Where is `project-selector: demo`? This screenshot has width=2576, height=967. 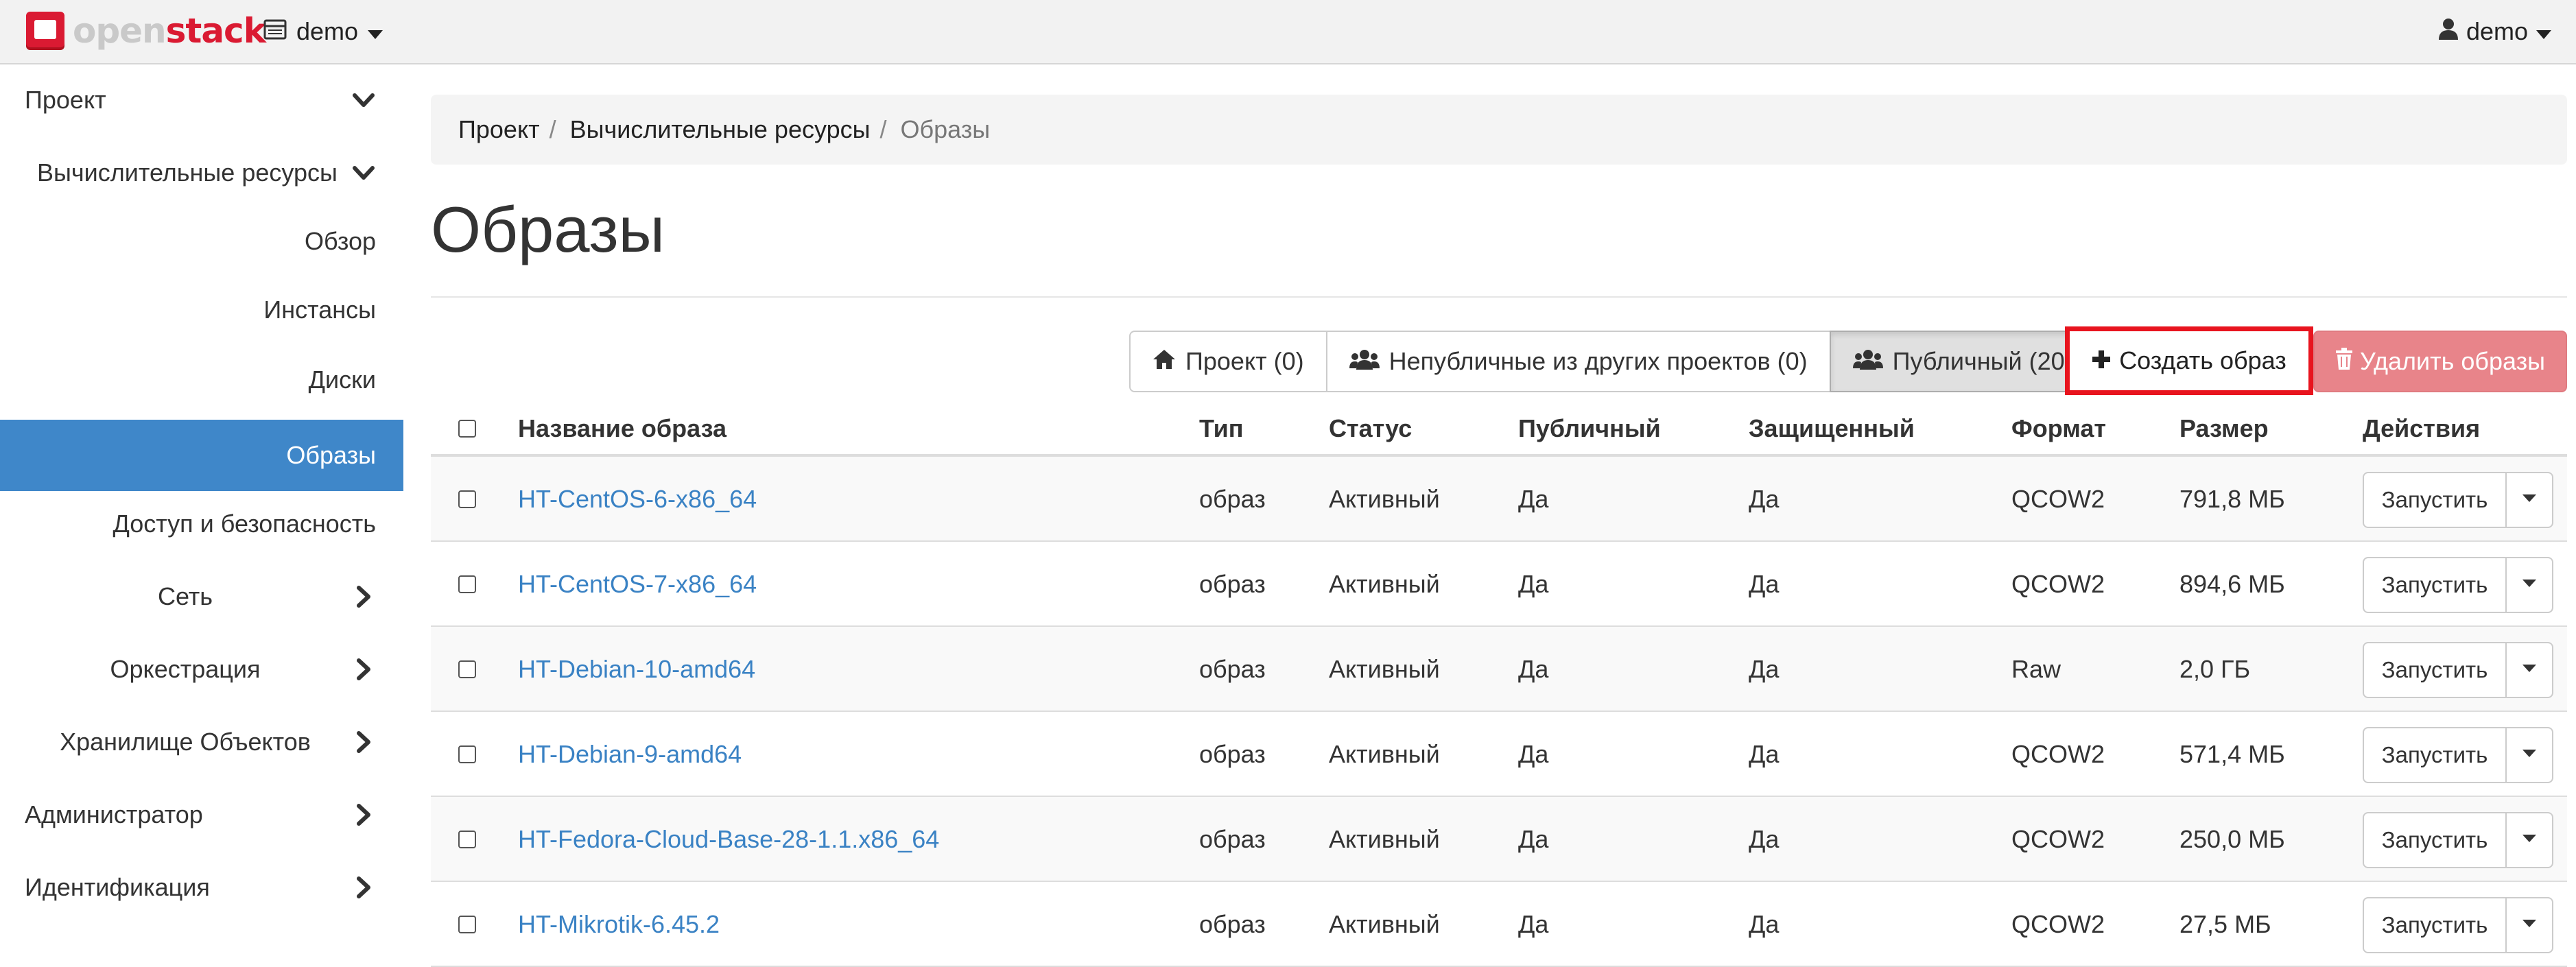
project-selector: demo is located at coordinates (323, 31).